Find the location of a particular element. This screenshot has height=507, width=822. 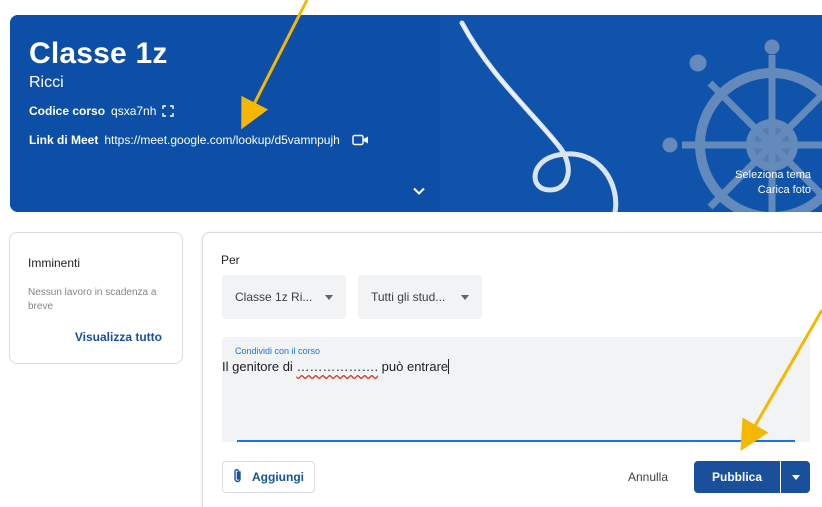

announcement-text-before: Il genitore di is located at coordinates (259, 366).